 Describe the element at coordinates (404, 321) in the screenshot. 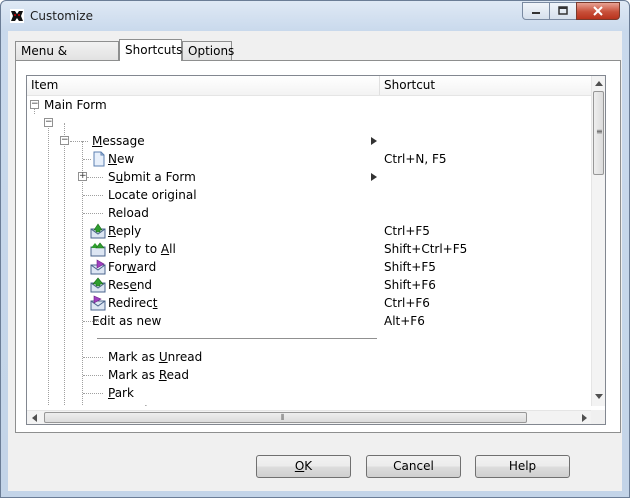

I see `tree-row-shortcut: Alt+F6` at that location.